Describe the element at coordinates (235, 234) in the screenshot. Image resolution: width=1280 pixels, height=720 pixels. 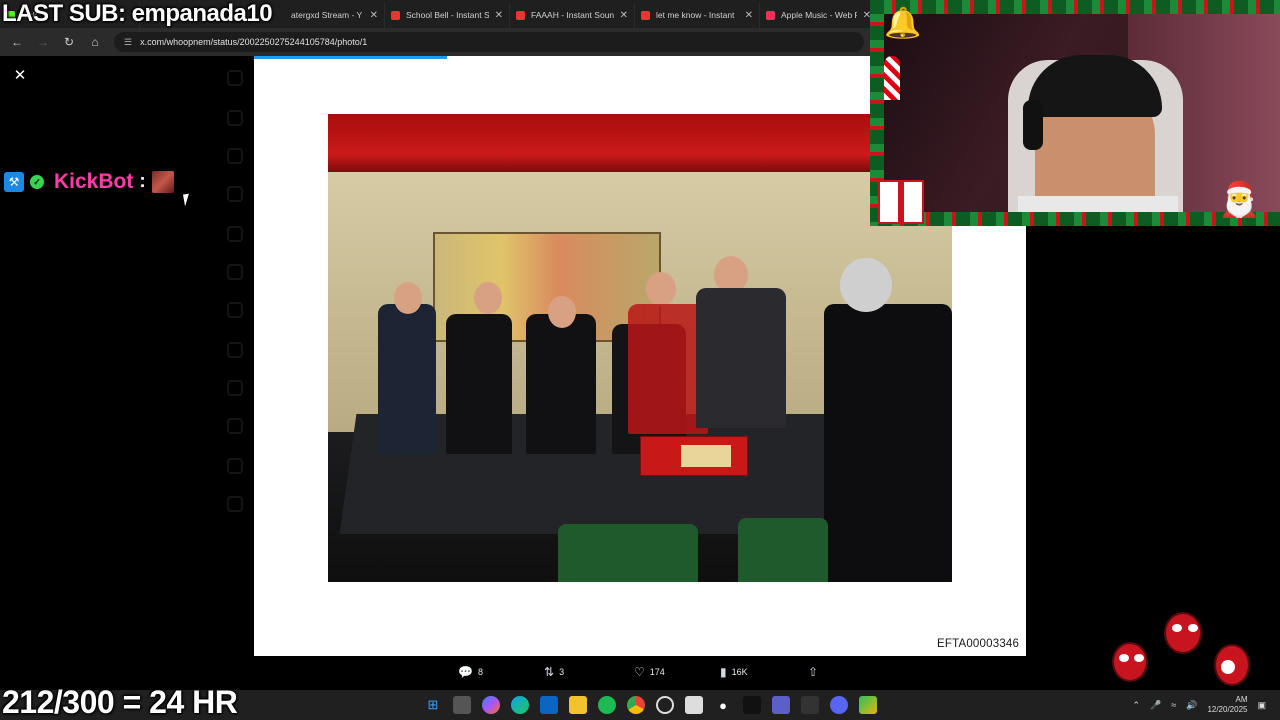
I see `messages-icon` at that location.